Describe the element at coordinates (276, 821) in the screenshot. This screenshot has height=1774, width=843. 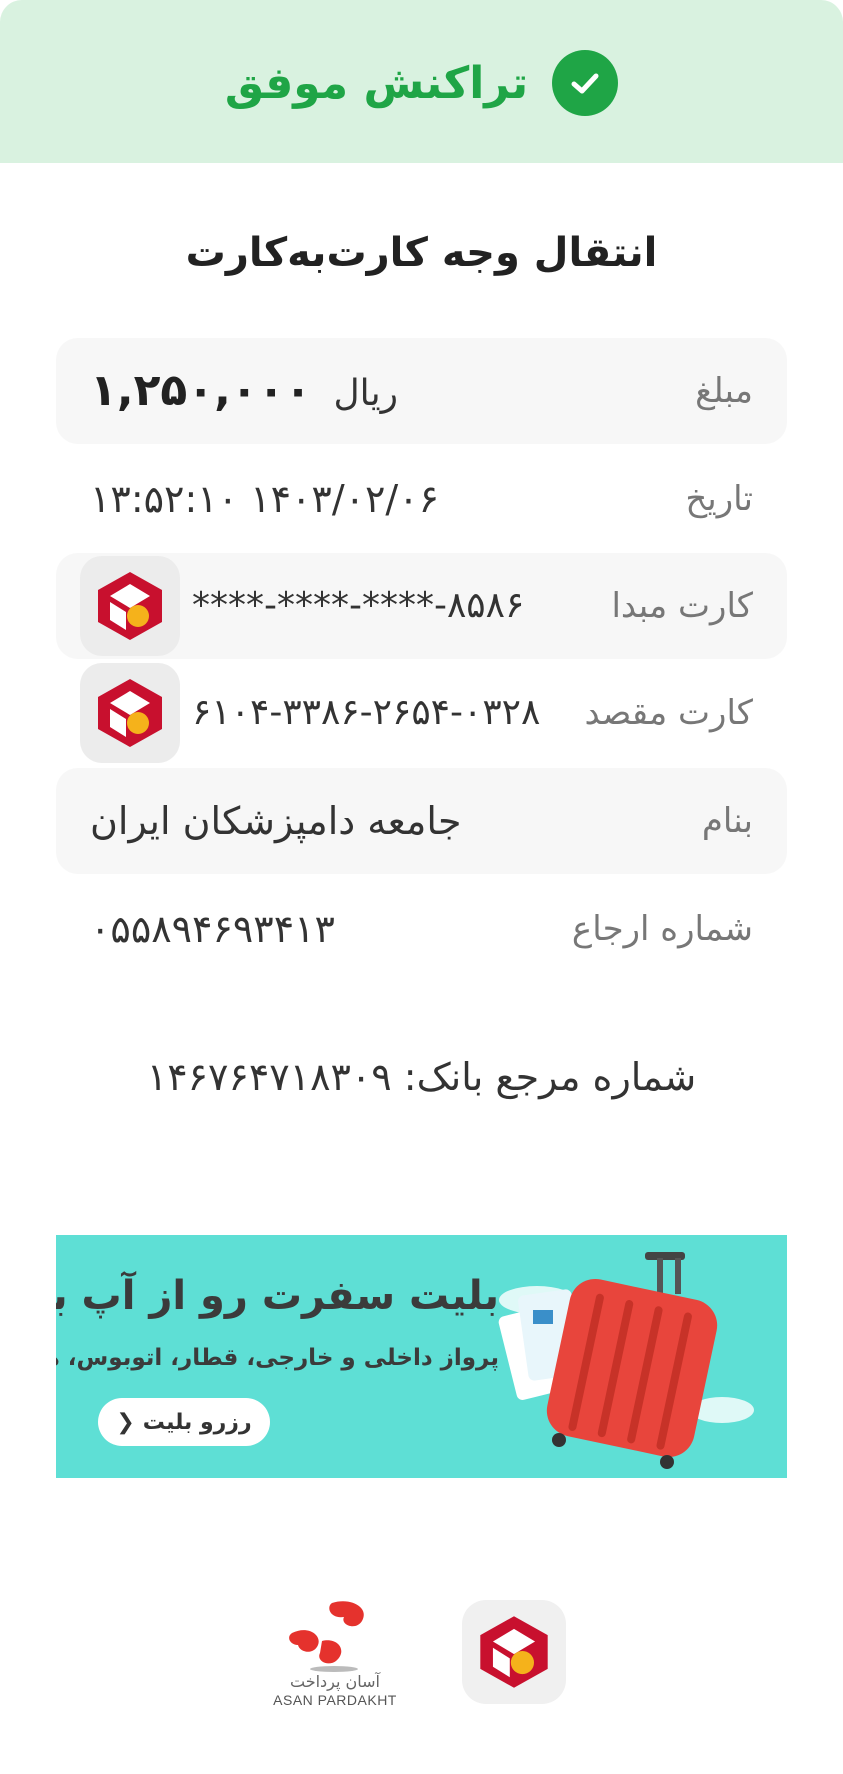
I see `name-value: جامعه دامپزشکان ایران` at that location.